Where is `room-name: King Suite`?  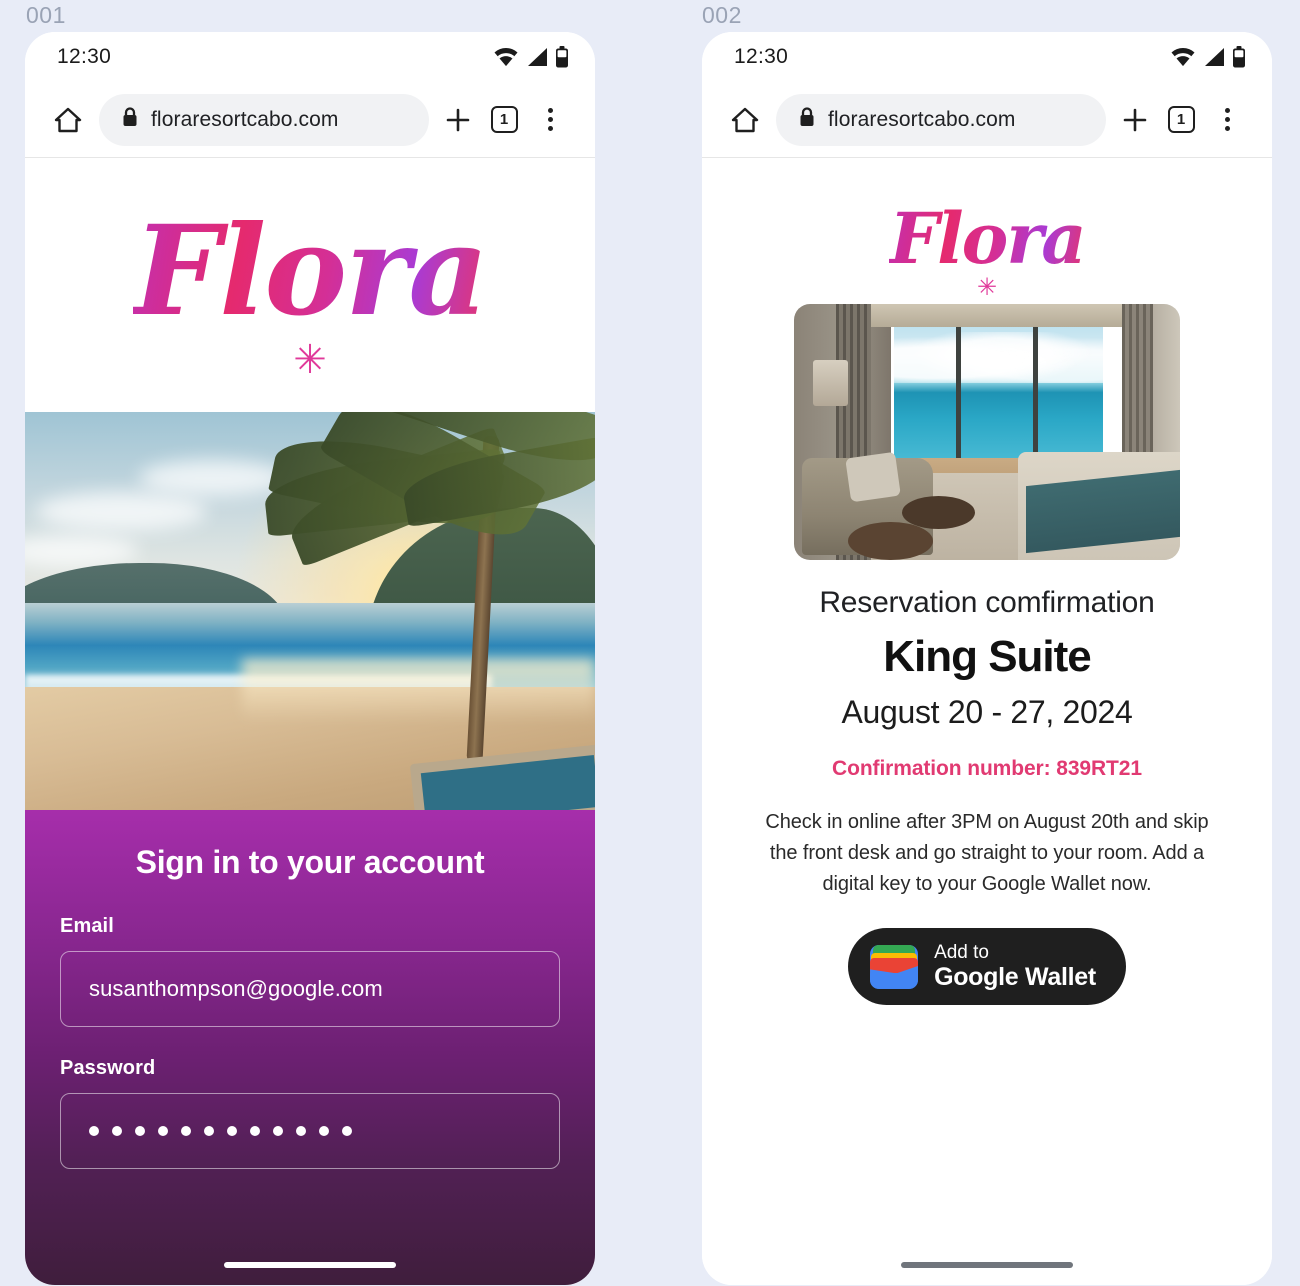 room-name: King Suite is located at coordinates (987, 656).